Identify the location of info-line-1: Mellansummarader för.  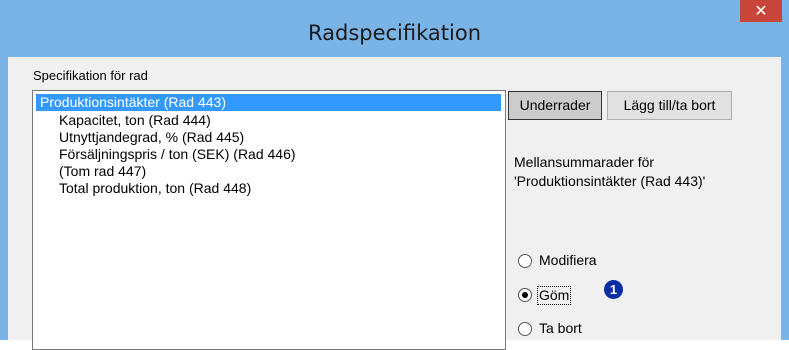
(584, 162).